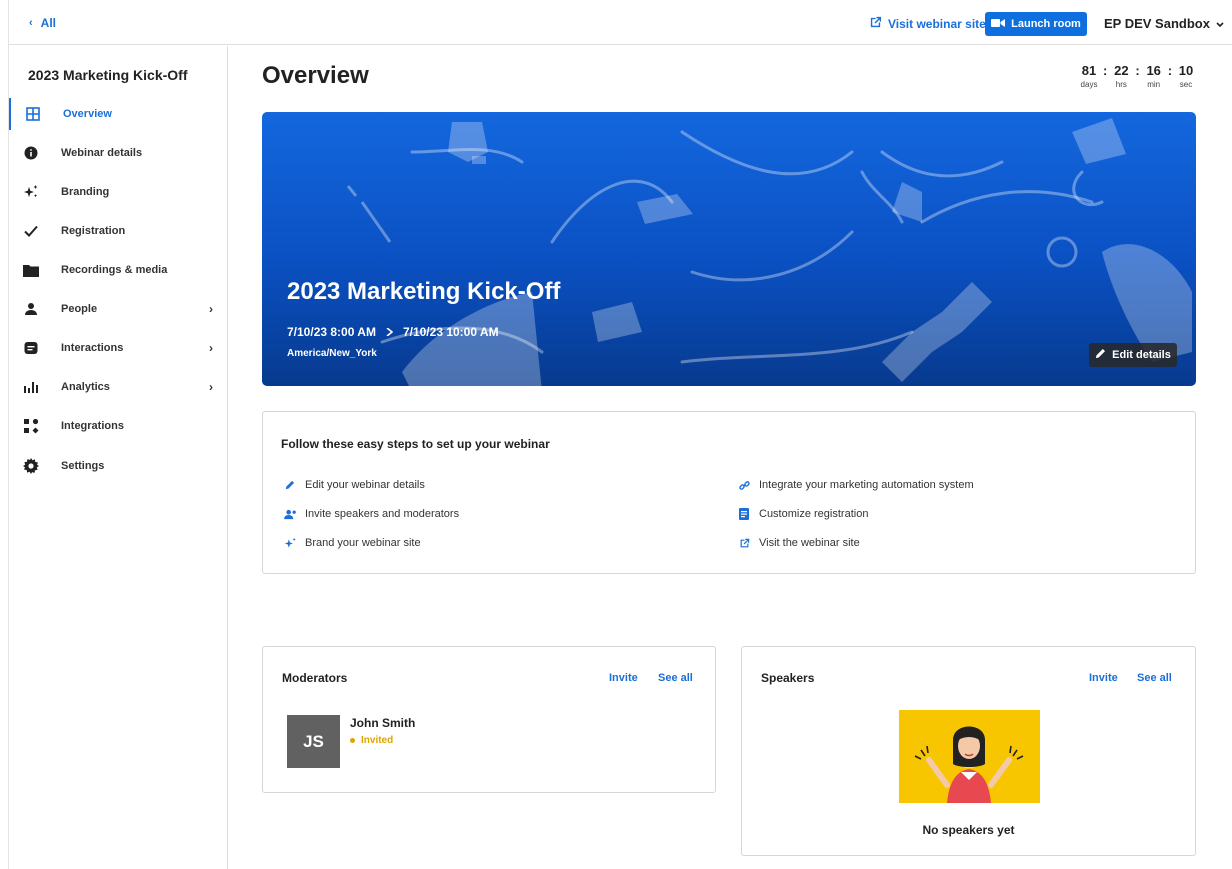 Image resolution: width=1232 pixels, height=869 pixels. What do you see at coordinates (85, 192) in the screenshot?
I see `sidebar-item-label: Branding` at bounding box center [85, 192].